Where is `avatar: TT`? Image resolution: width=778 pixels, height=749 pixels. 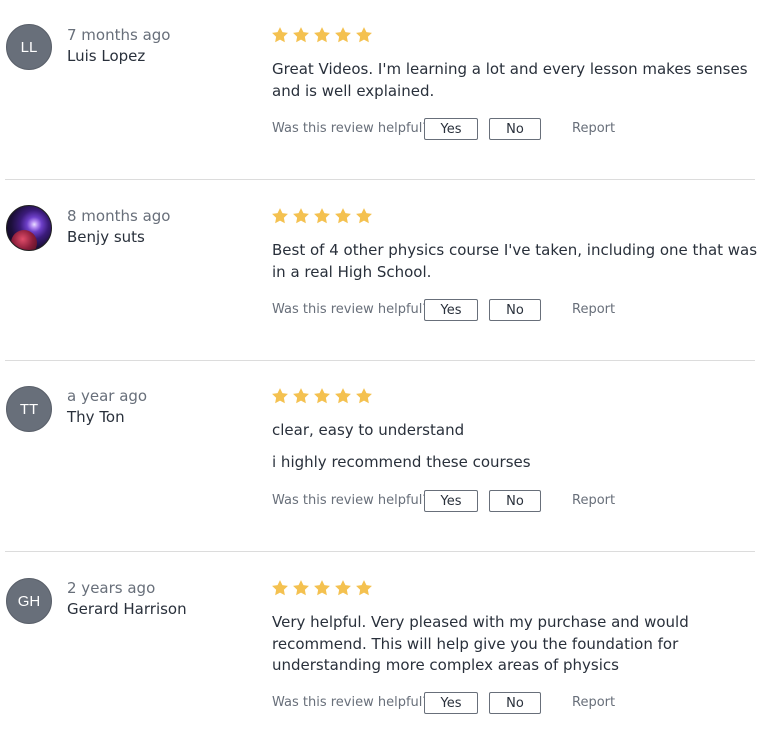 avatar: TT is located at coordinates (29, 409).